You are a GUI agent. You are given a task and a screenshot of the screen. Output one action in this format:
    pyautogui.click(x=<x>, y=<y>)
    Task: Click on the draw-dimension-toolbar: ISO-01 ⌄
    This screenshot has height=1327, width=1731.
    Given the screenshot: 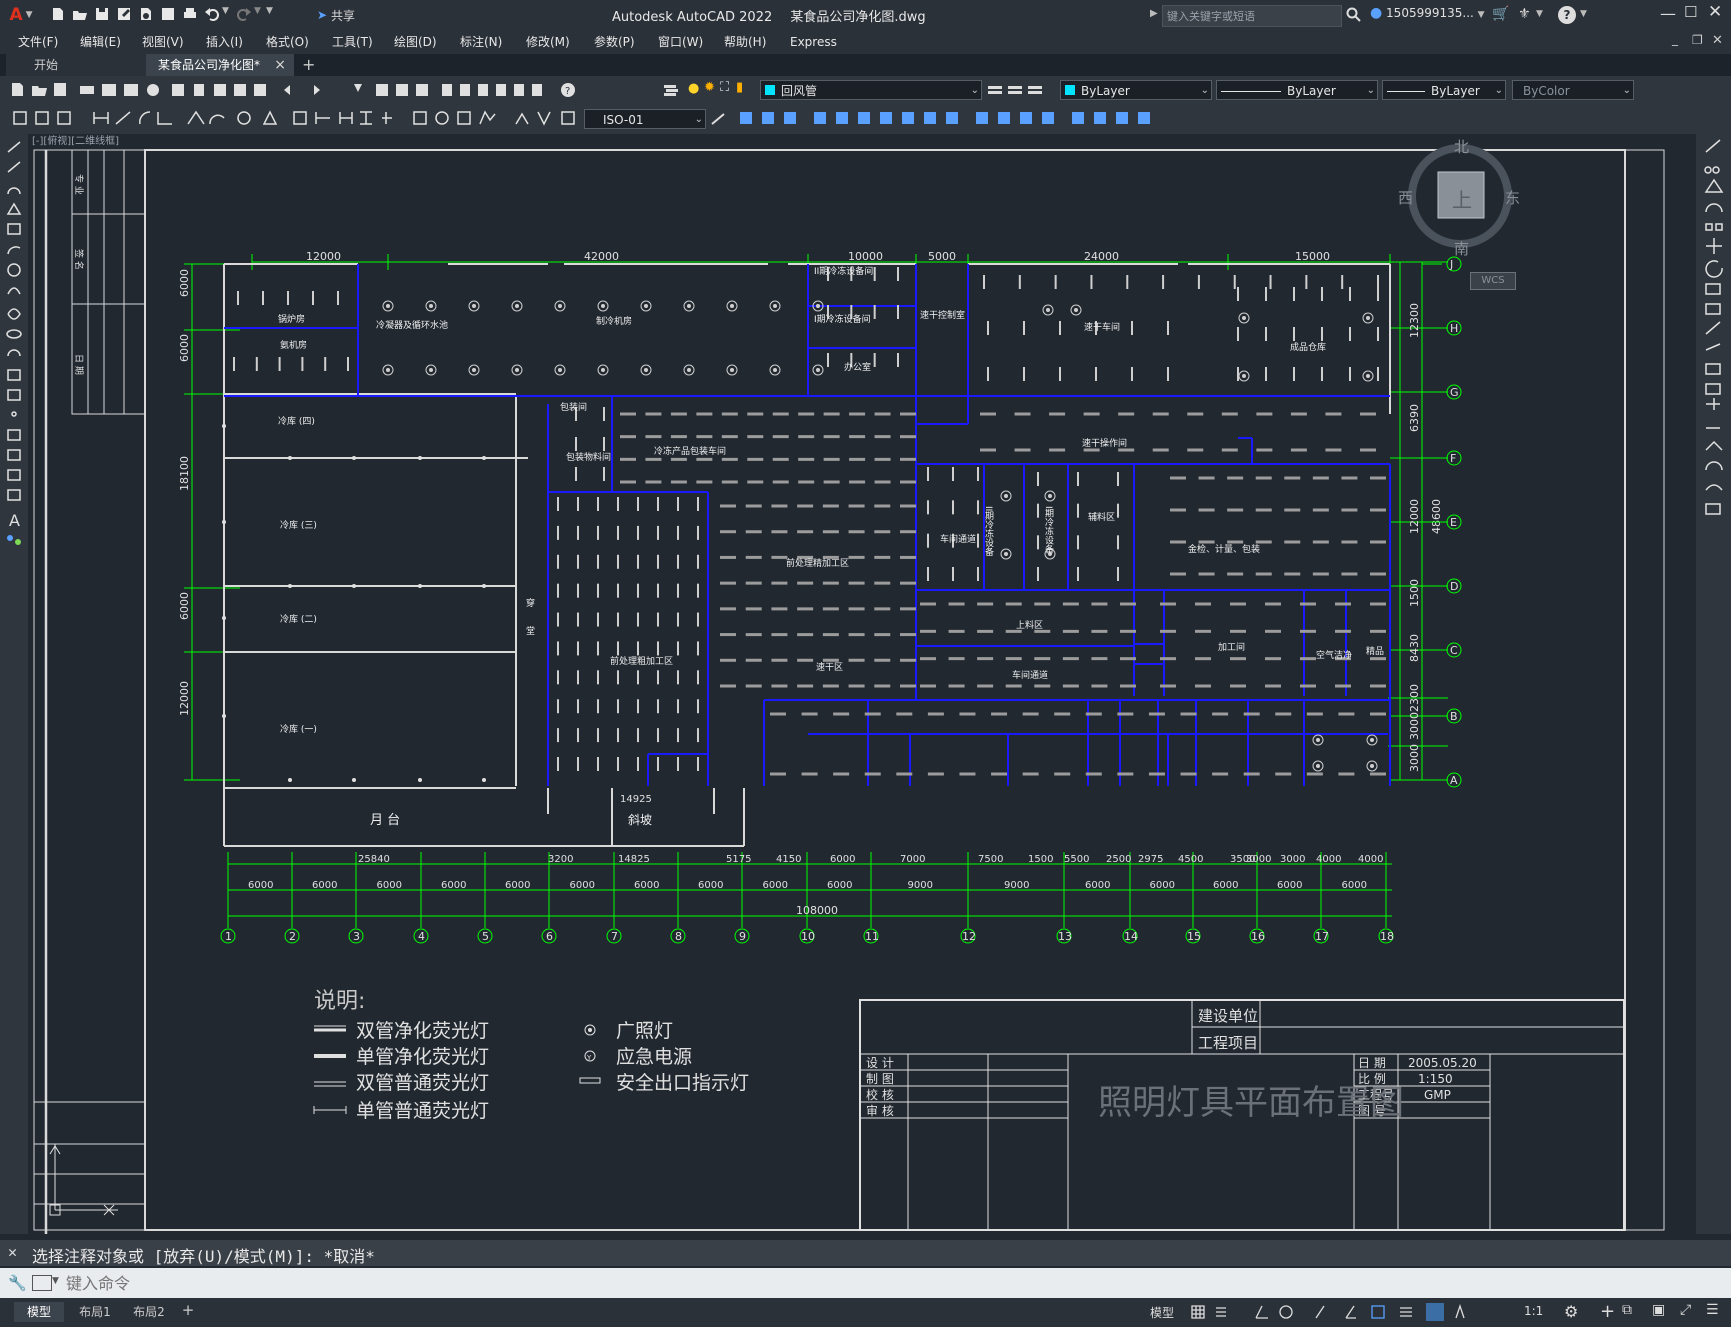 What is the action you would take?
    pyautogui.click(x=865, y=119)
    